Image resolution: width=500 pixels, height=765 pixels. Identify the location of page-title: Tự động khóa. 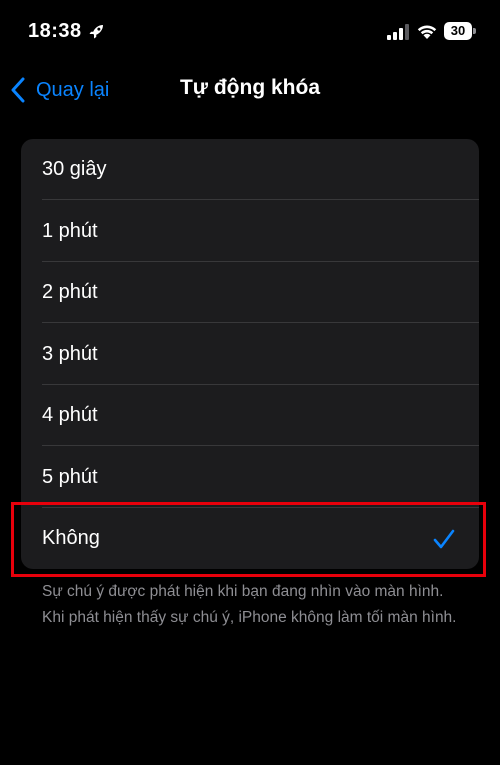
(250, 87).